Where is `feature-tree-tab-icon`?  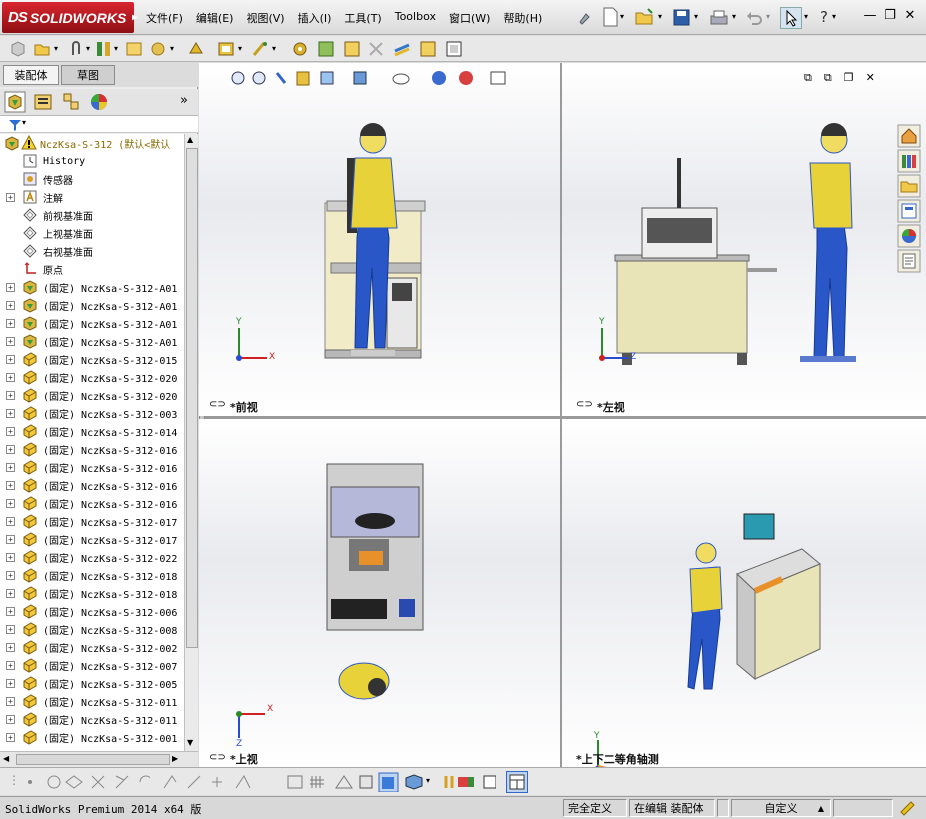
feature-tree-tab-icon is located at coordinates (15, 102).